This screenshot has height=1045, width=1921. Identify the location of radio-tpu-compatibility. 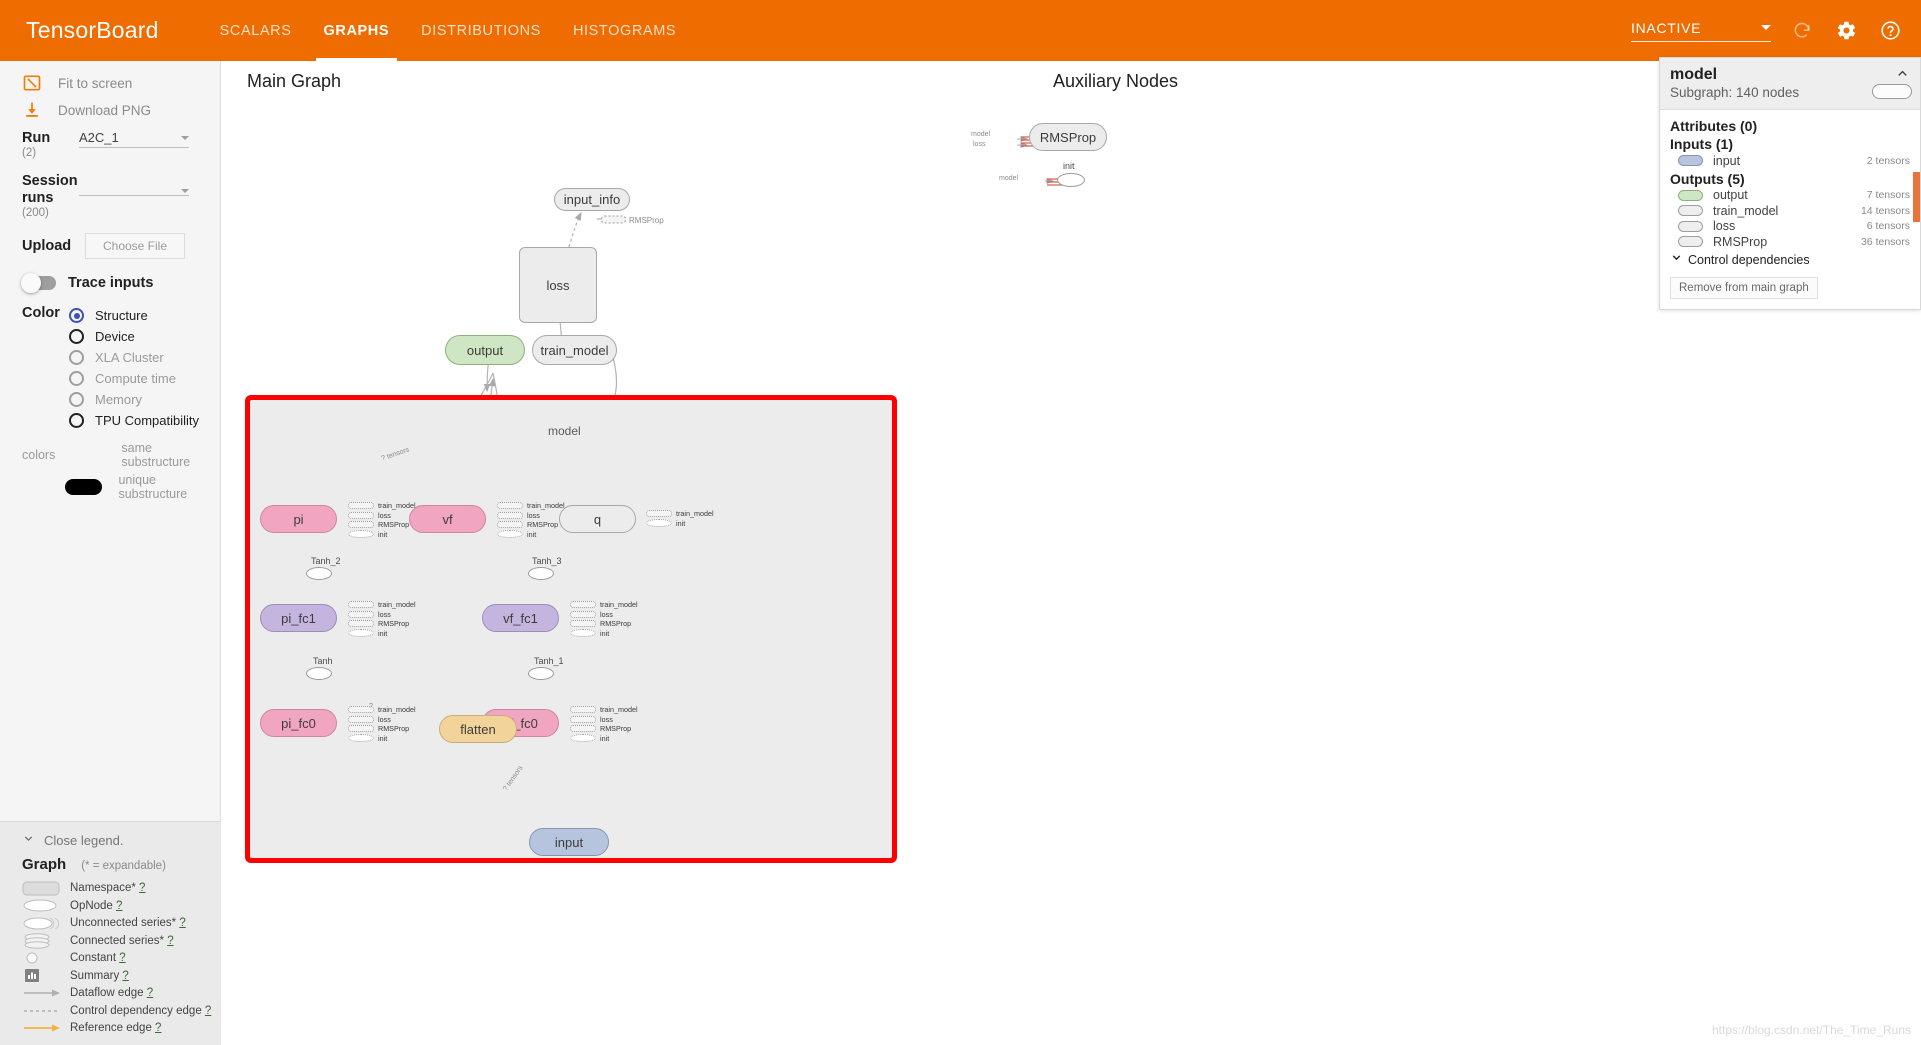
(76, 420).